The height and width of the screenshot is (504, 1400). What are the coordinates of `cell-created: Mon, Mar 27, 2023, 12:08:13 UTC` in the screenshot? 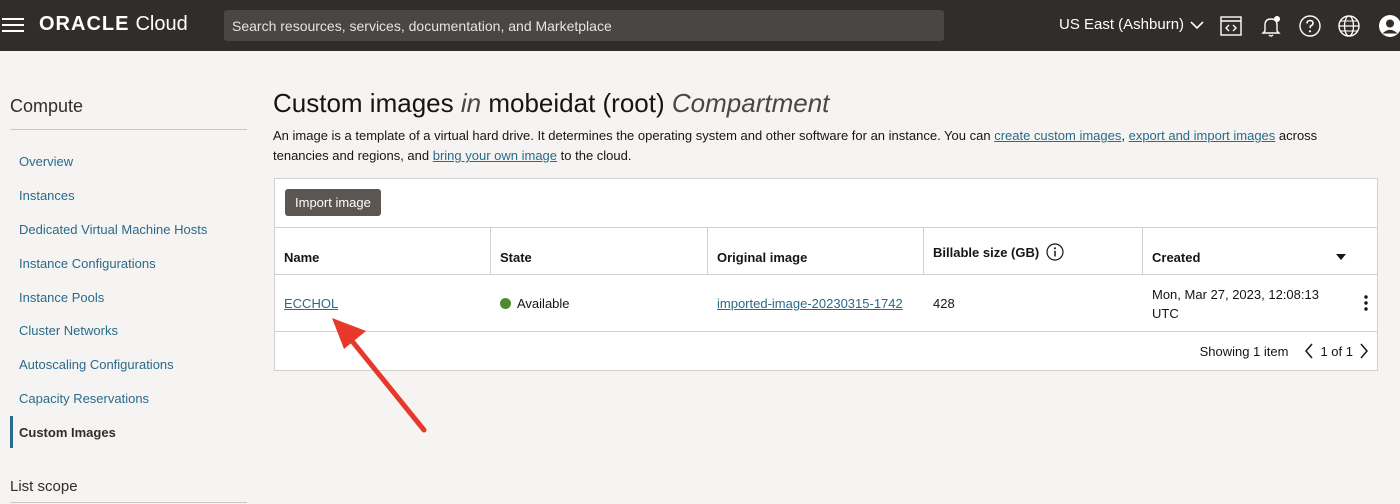 It's located at (1260, 303).